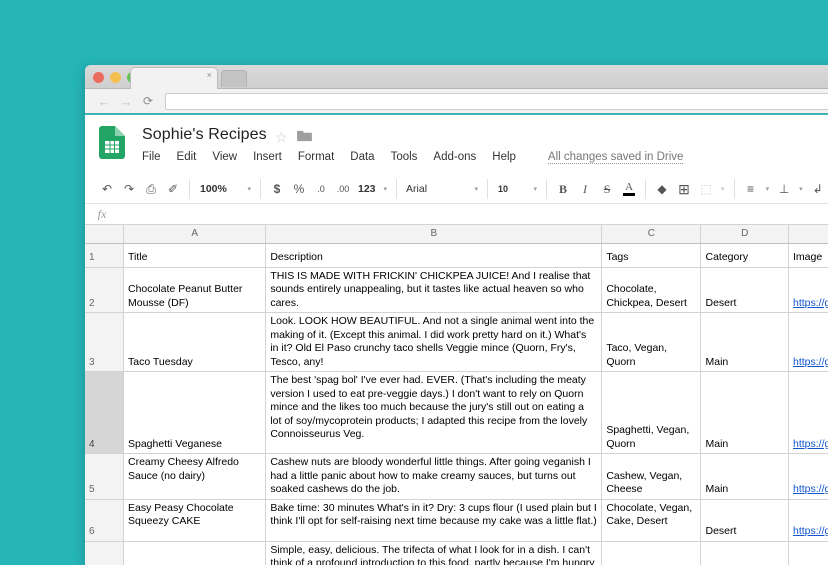 The height and width of the screenshot is (565, 828). What do you see at coordinates (744, 476) in the screenshot?
I see `cell-d5: Main` at bounding box center [744, 476].